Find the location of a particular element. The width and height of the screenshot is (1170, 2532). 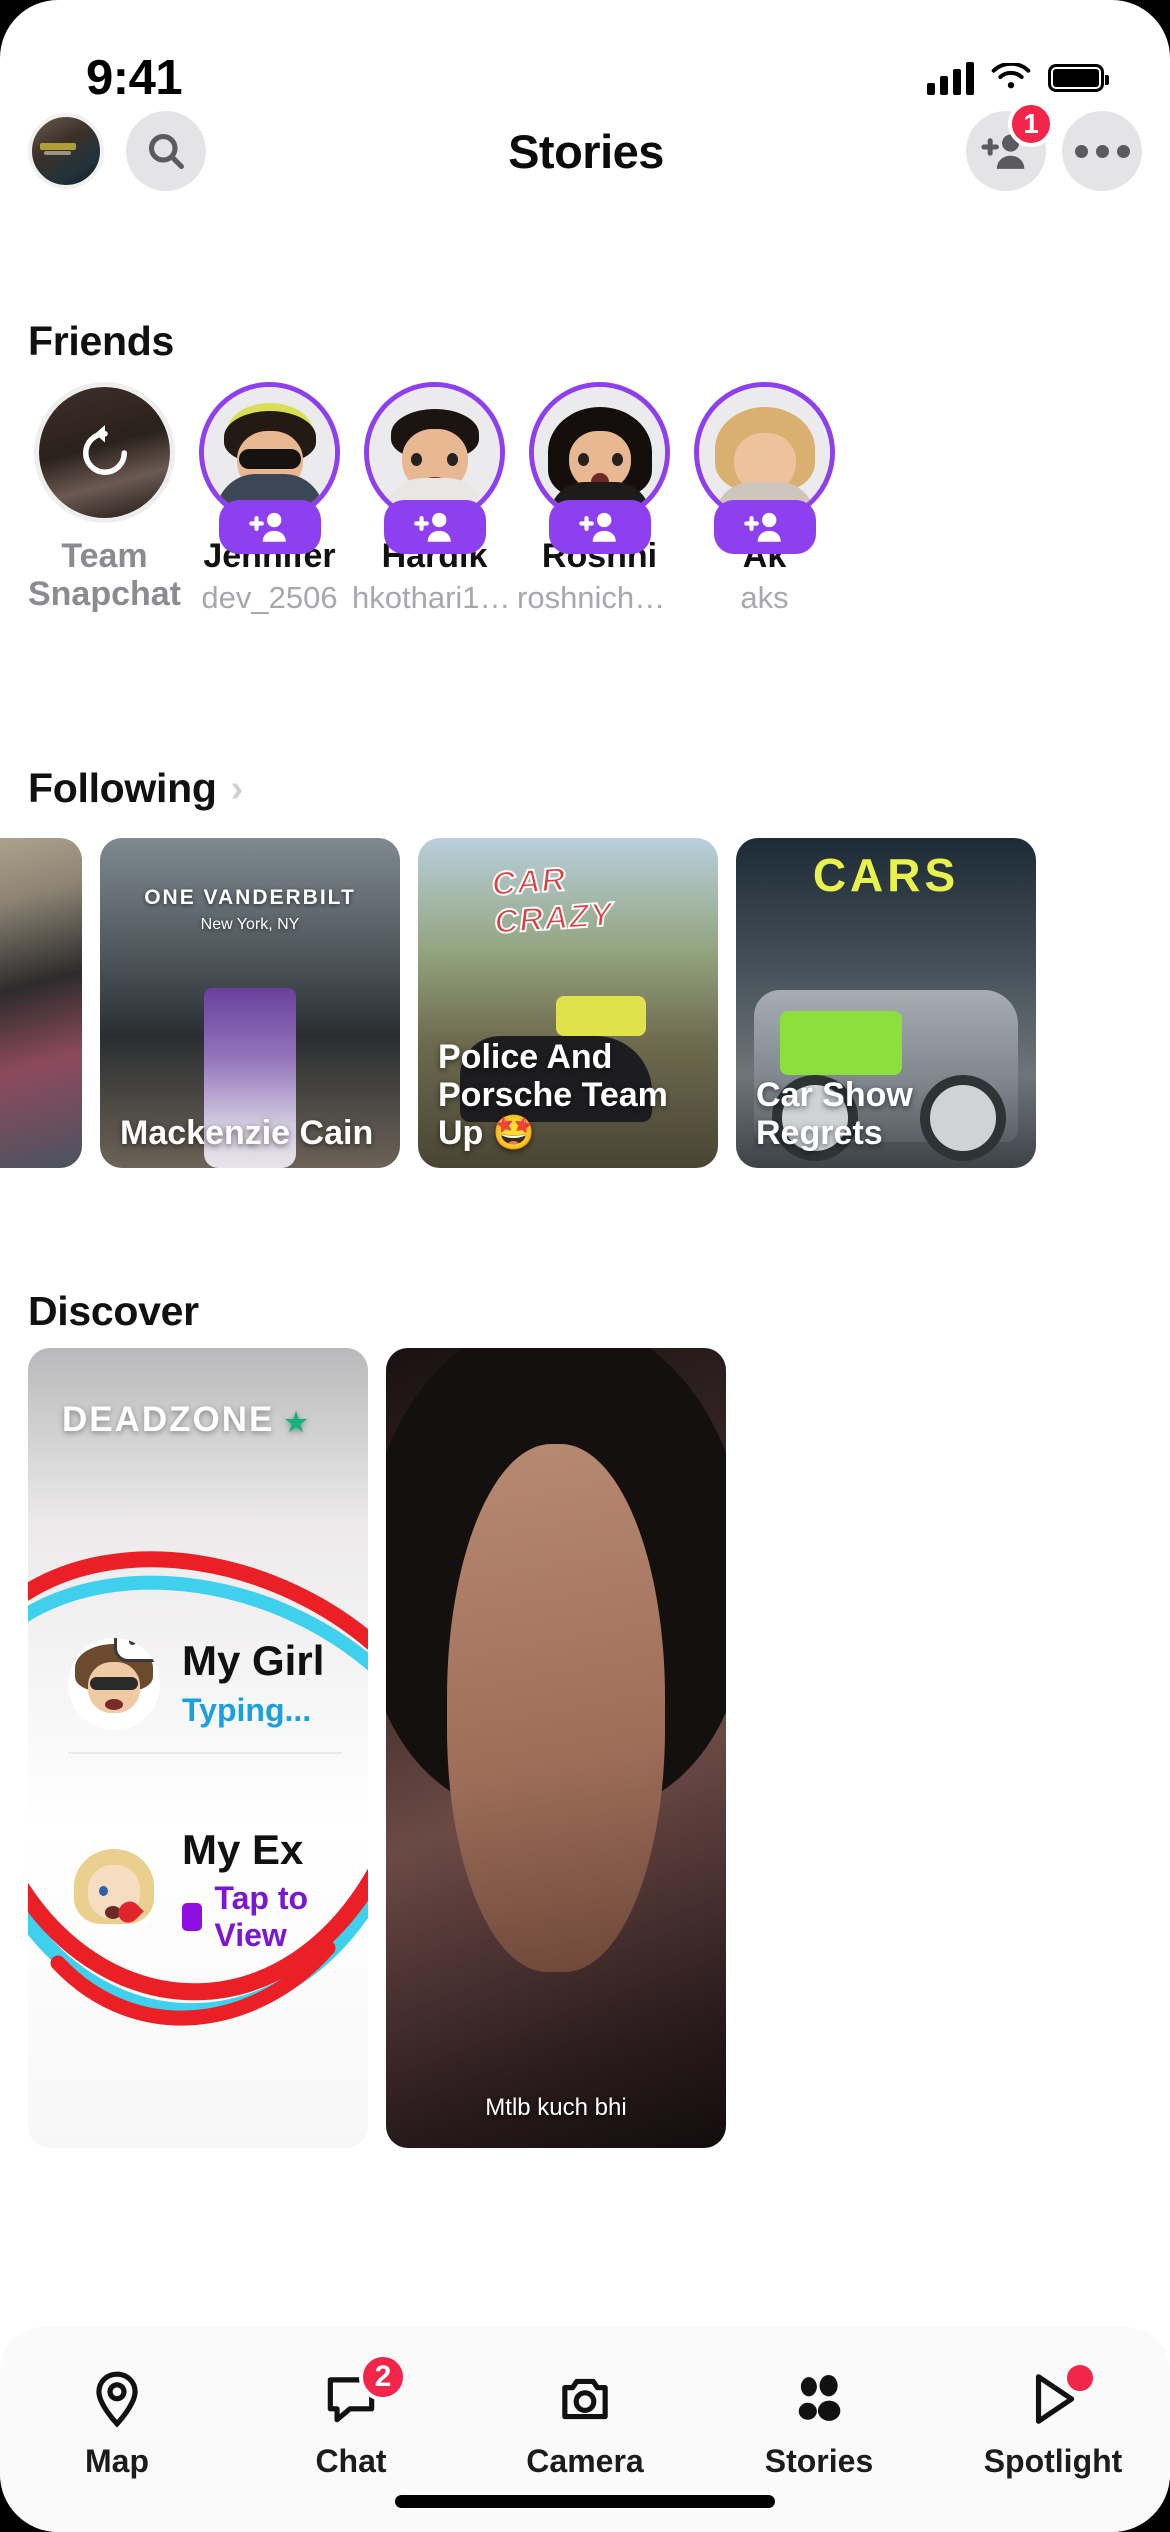

bitmoji-jennifer is located at coordinates (269, 452).